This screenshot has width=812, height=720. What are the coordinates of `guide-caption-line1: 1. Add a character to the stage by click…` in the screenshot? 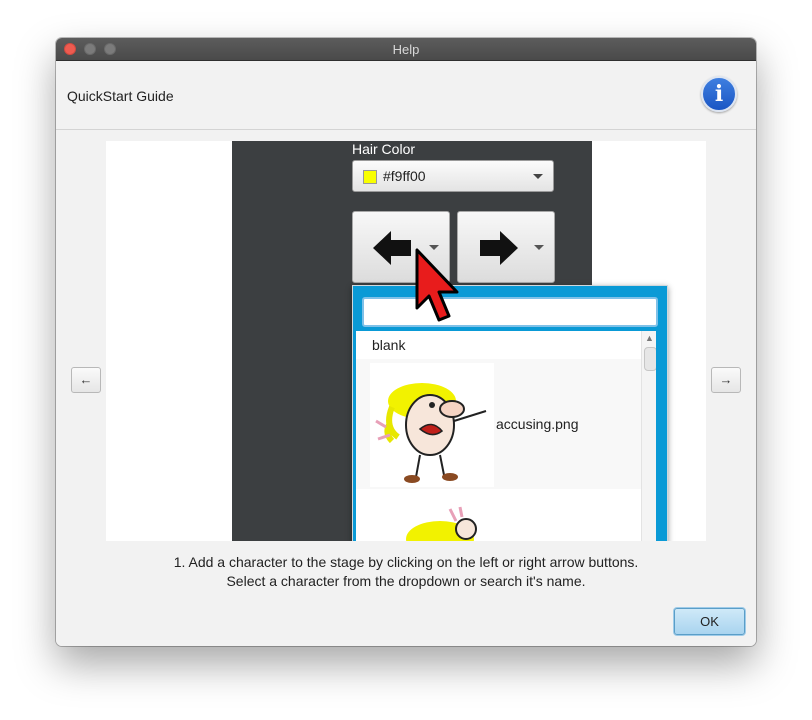 It's located at (406, 562).